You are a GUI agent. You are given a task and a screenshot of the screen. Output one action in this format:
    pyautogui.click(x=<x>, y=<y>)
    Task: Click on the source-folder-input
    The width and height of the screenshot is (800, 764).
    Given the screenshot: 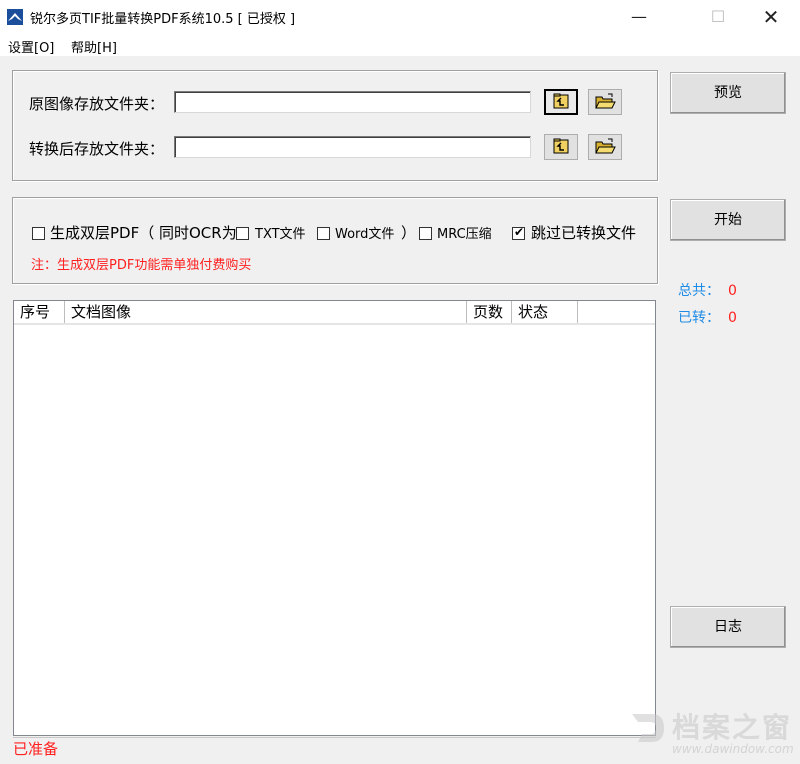 What is the action you would take?
    pyautogui.click(x=352, y=102)
    